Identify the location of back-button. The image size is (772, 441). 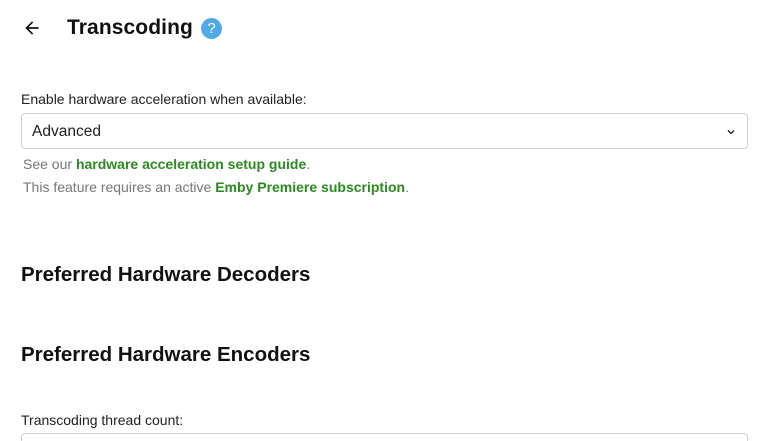
(32, 28).